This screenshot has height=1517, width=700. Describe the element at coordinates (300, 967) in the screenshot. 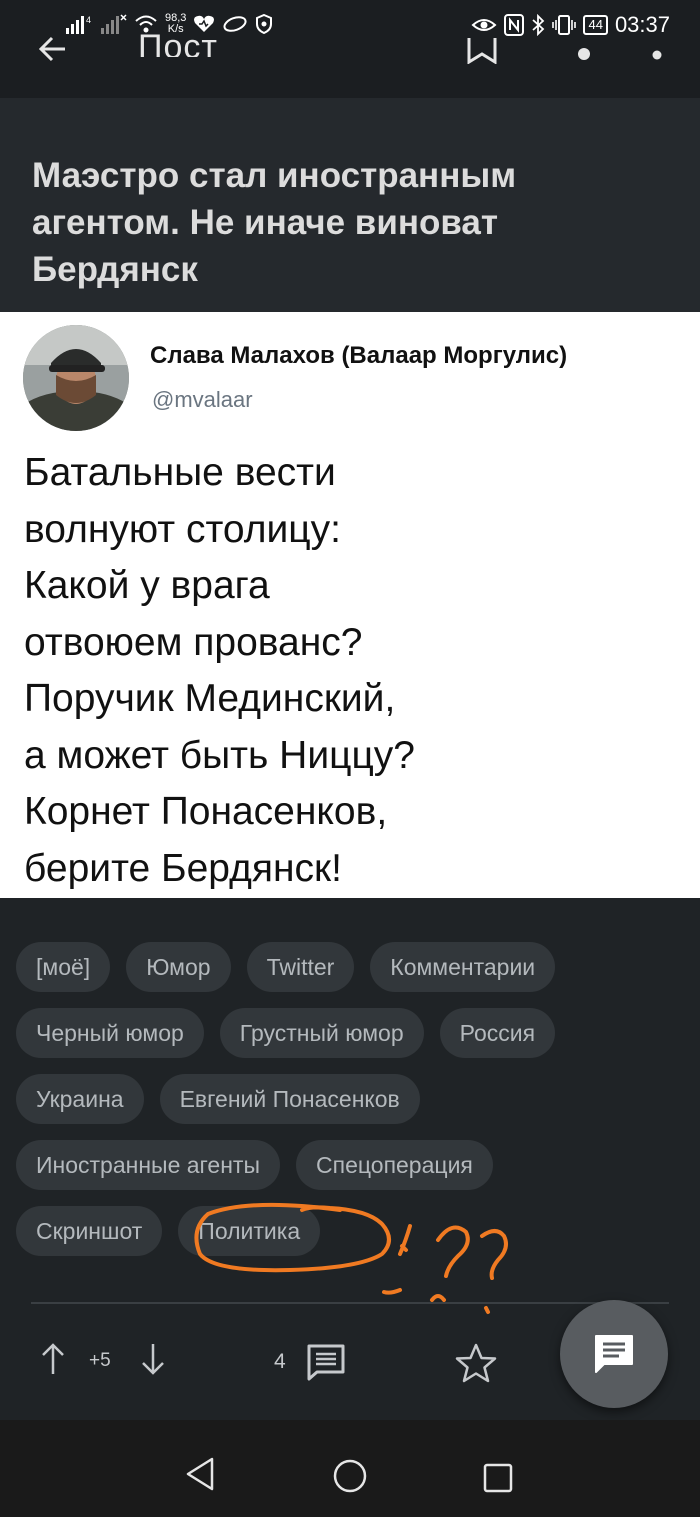

I see `tag-twitter: Twitter` at that location.